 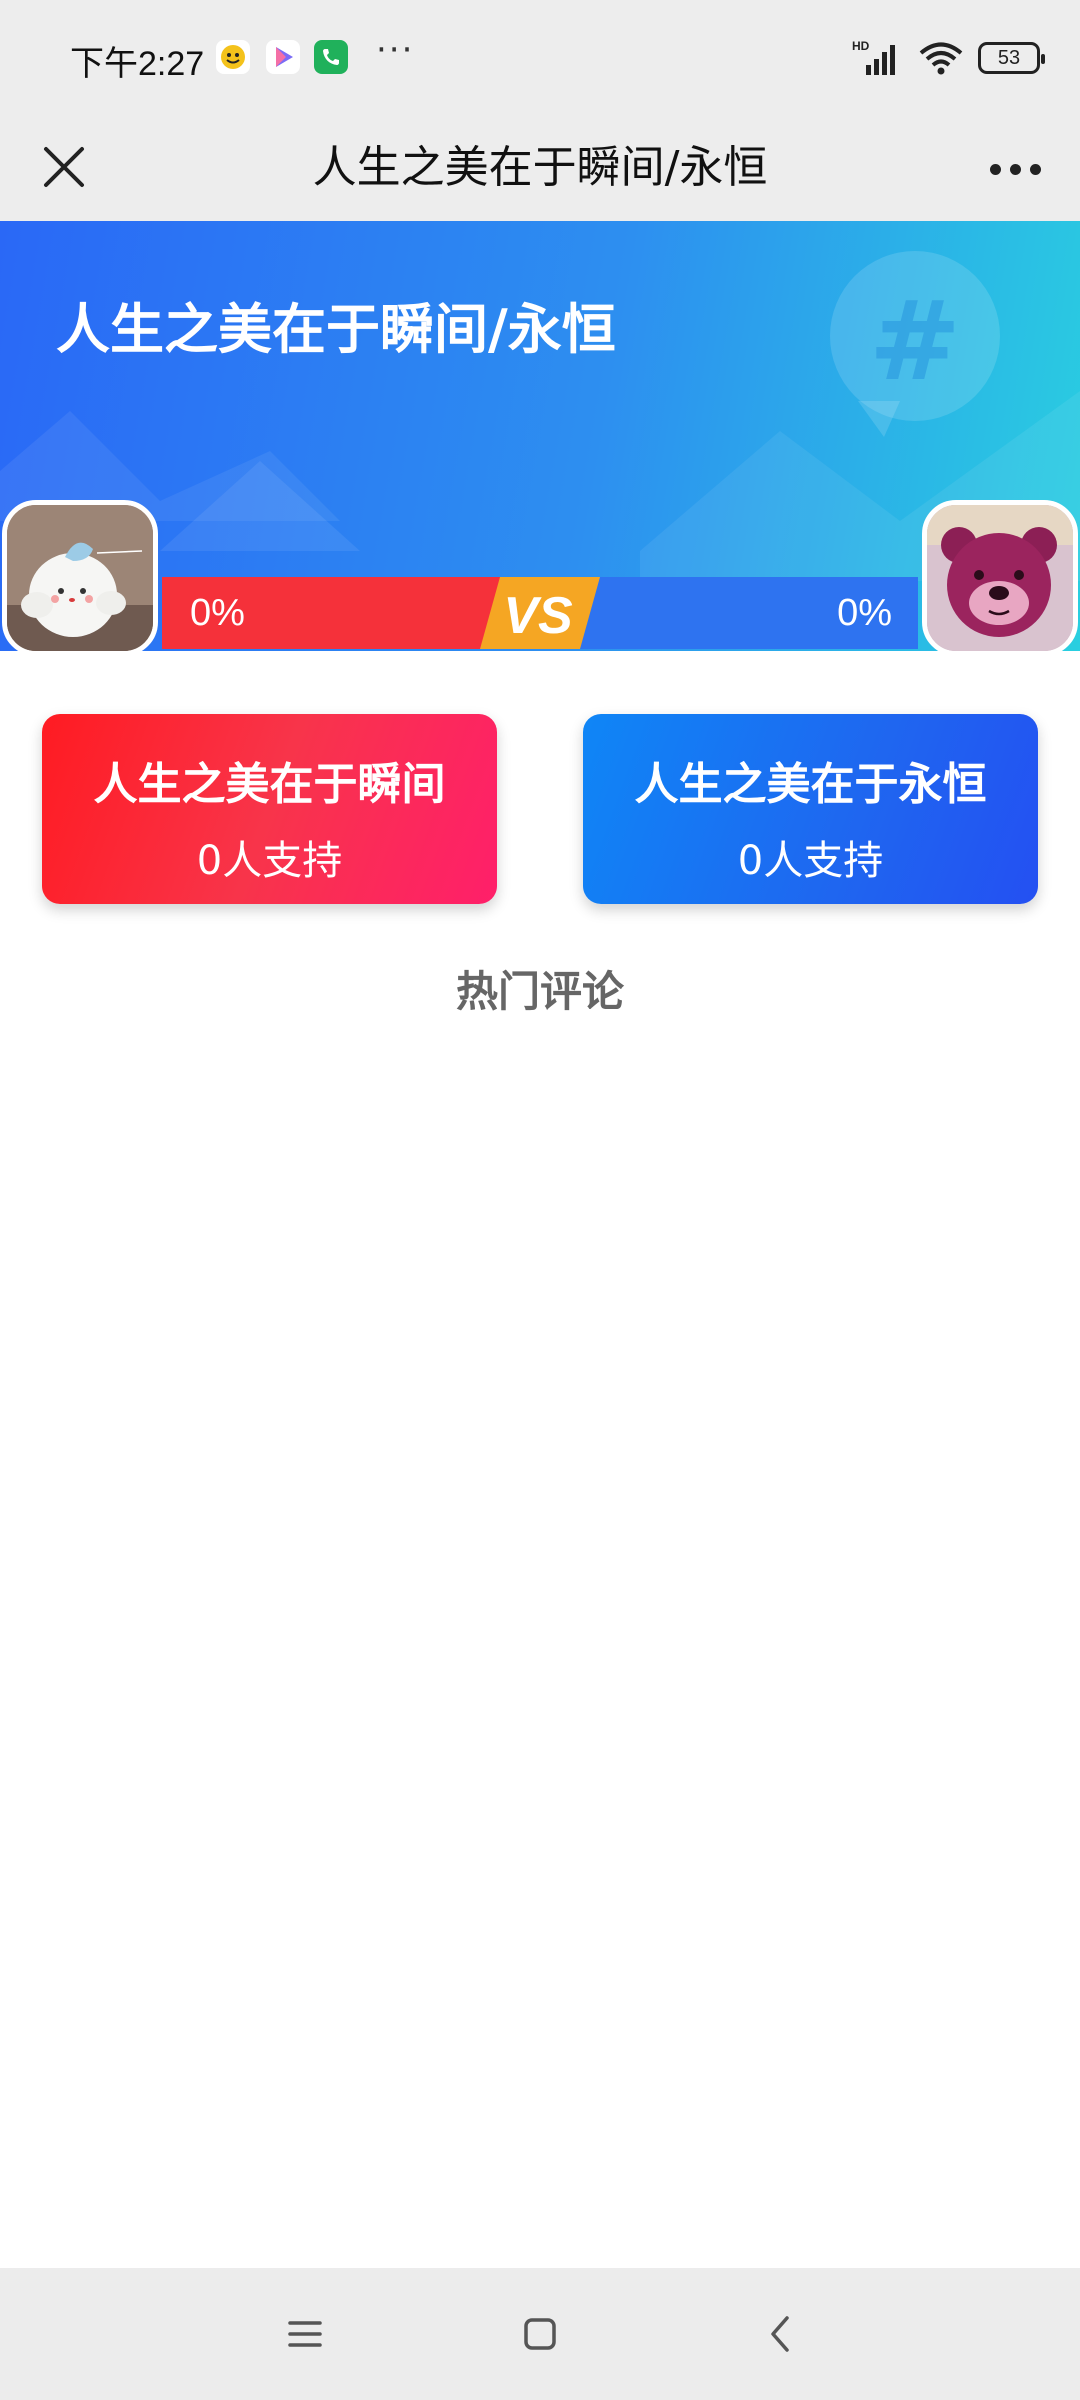 I want to click on more-options-button, so click(x=1015, y=169).